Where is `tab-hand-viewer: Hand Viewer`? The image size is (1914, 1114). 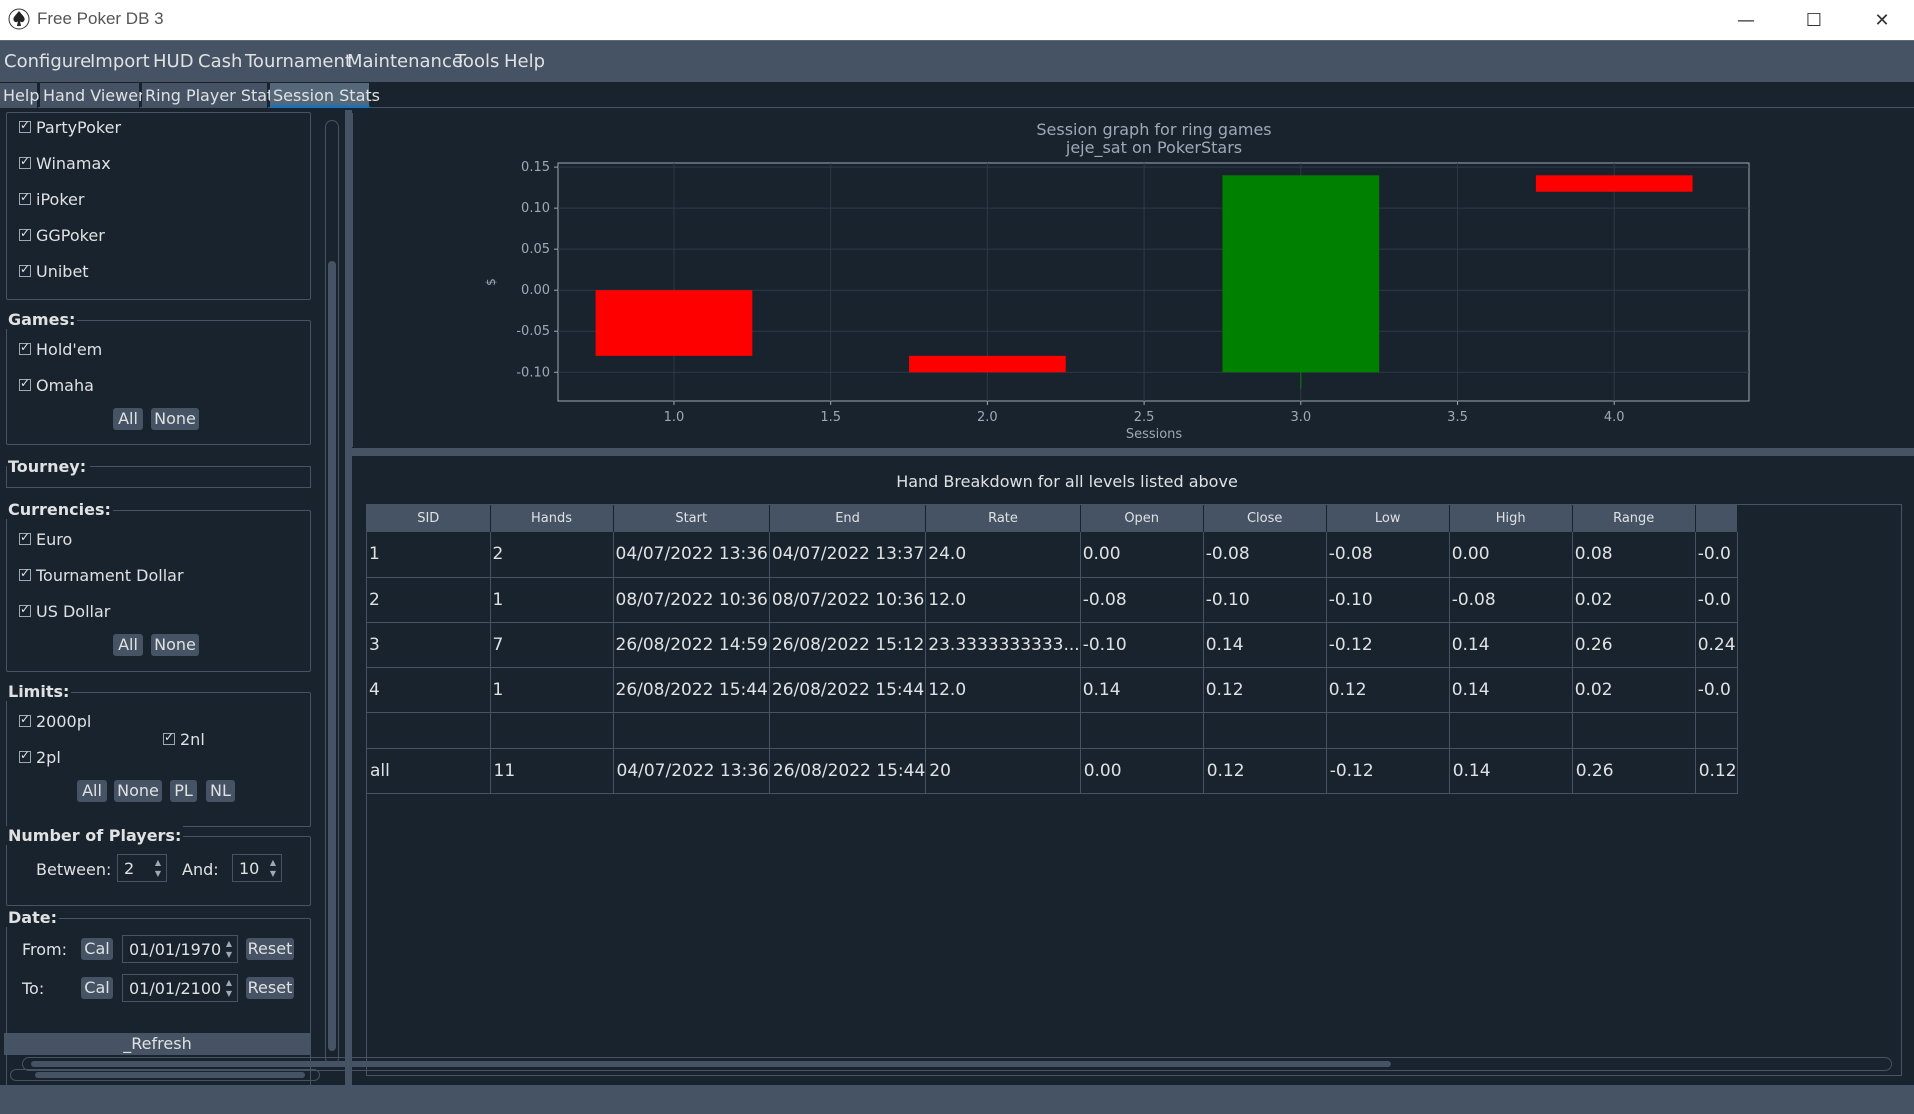
tab-hand-viewer: Hand Viewer is located at coordinates (92, 95).